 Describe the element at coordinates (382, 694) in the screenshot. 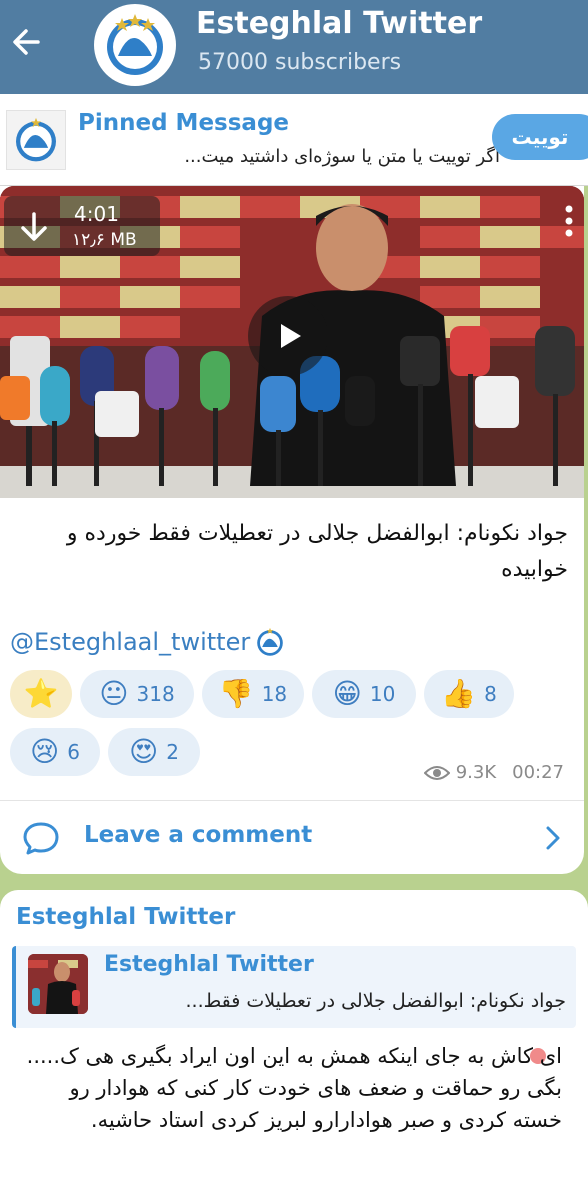

I see `reaction-count: 10` at that location.